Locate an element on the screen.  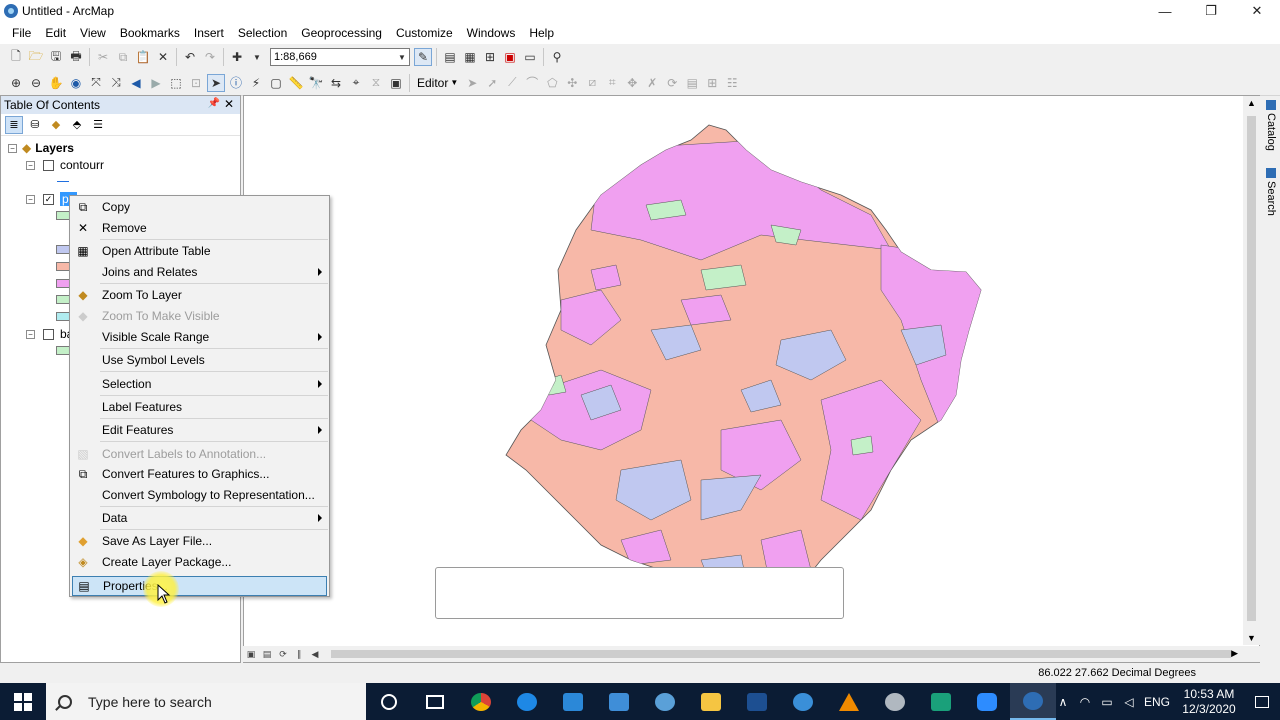
menu-item-visible-scale-range: Visible Scale Range is located at coordinates (199, 337).